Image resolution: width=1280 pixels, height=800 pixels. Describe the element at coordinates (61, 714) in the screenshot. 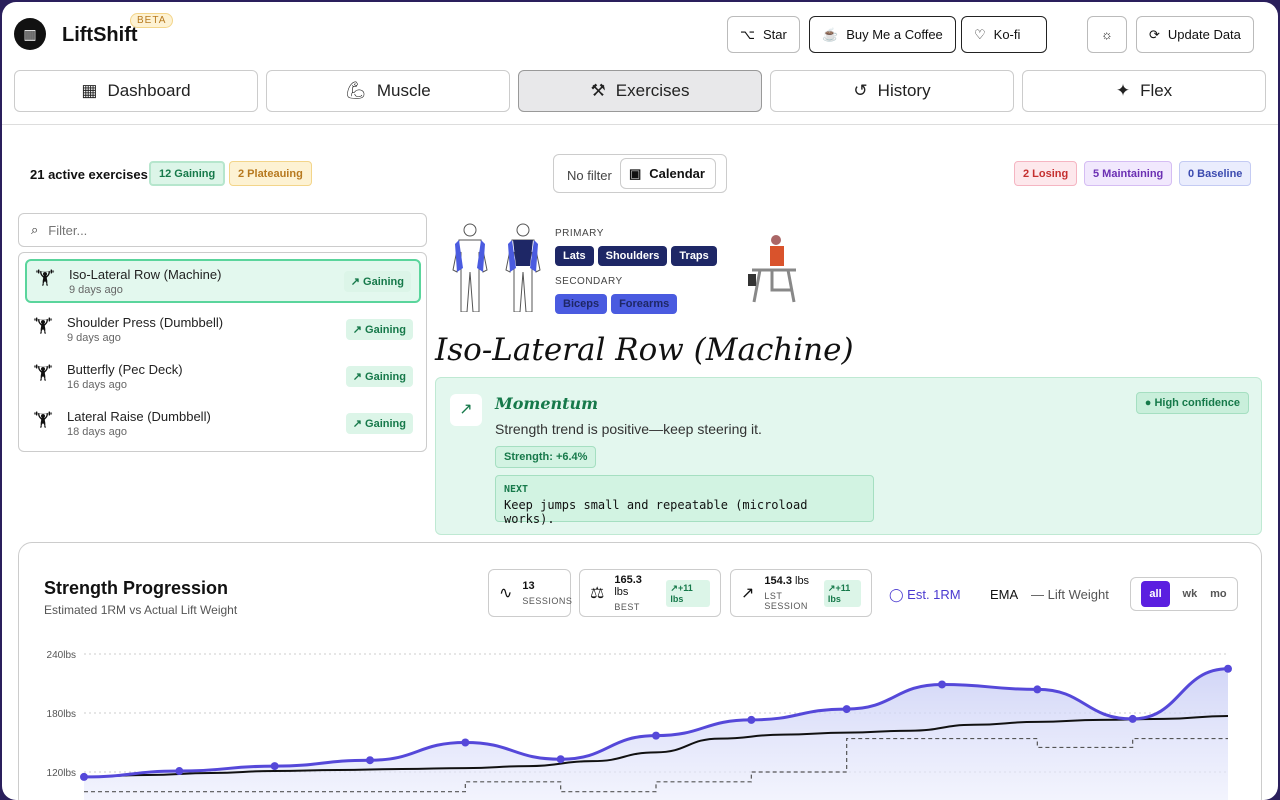

I see `y-tick-label: 180lbs` at that location.